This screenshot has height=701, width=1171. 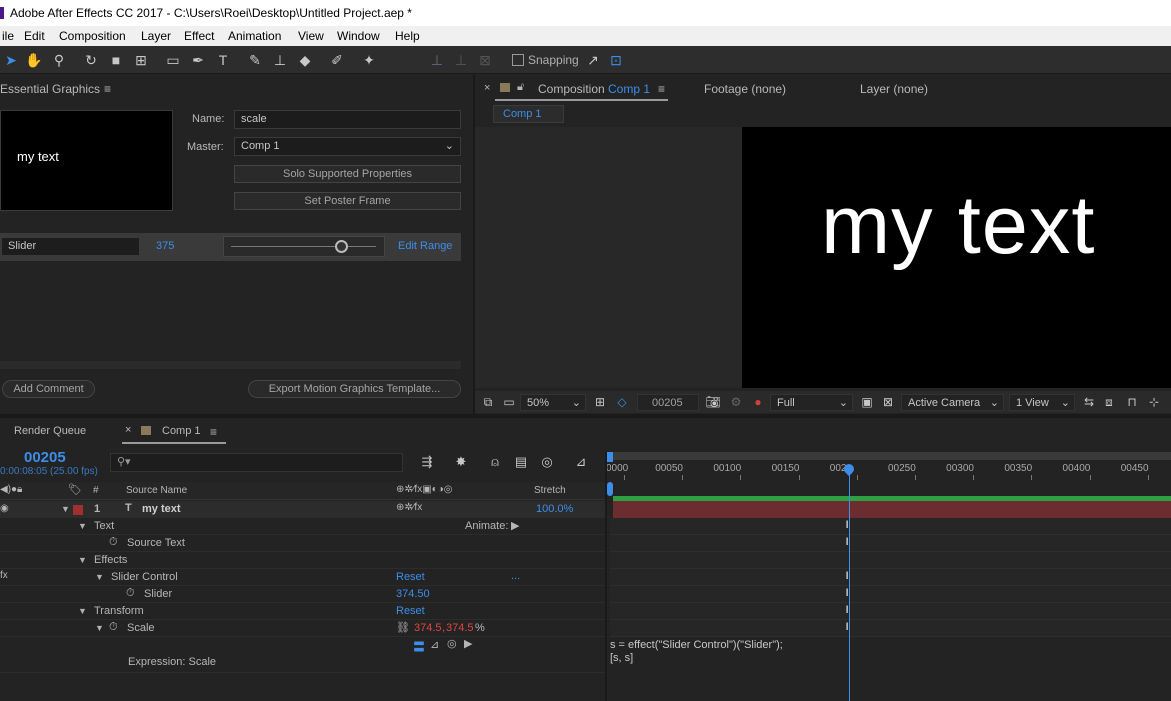 What do you see at coordinates (758, 402) in the screenshot?
I see `channel-icon: ●` at bounding box center [758, 402].